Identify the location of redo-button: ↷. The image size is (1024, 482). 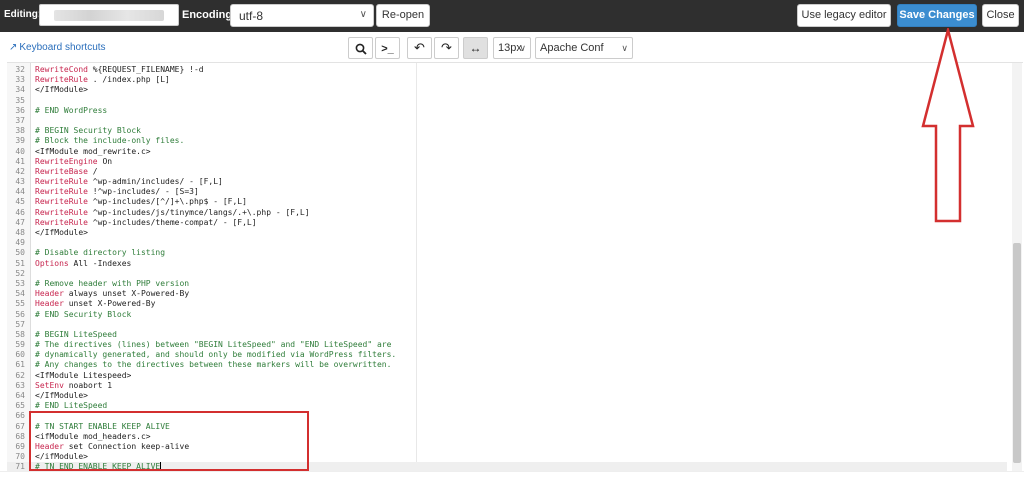
(446, 48).